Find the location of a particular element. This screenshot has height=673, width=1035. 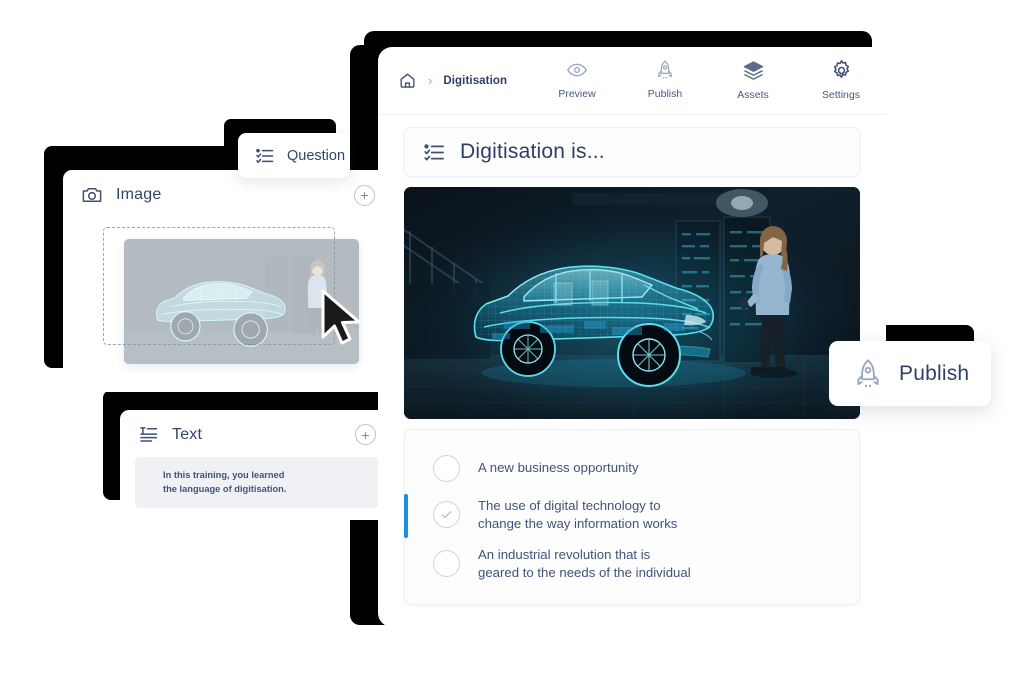

home-icon is located at coordinates (407, 80).